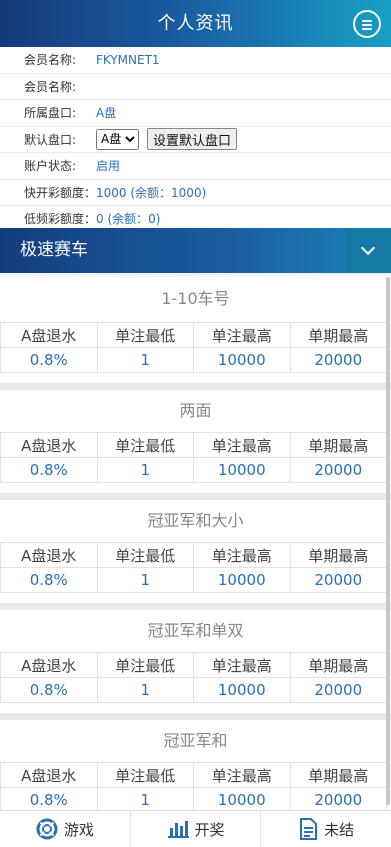  What do you see at coordinates (60, 192) in the screenshot?
I see `fast-quota-label: 快开彩额度：` at bounding box center [60, 192].